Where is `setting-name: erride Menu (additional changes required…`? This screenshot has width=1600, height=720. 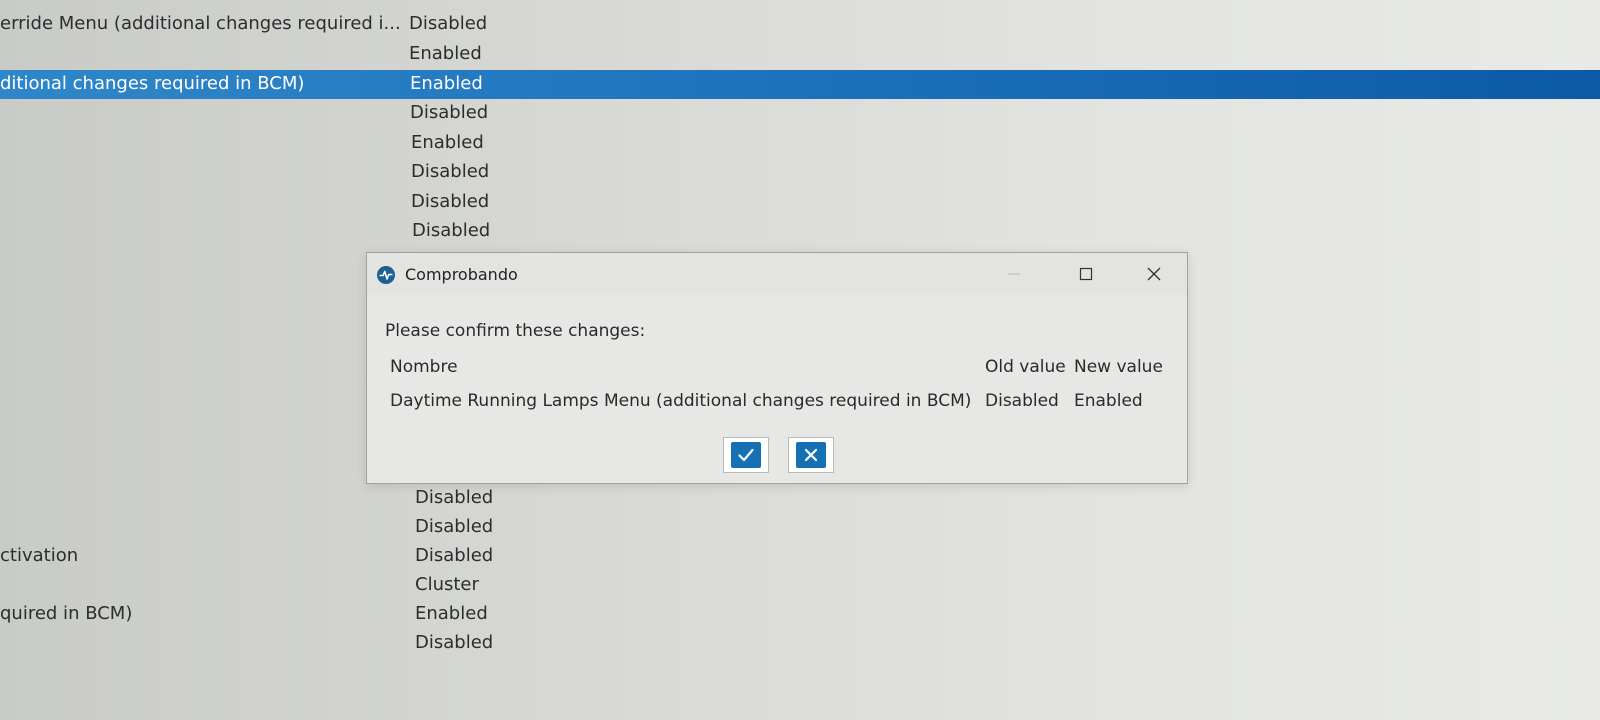
setting-name: erride Menu (additional changes required… is located at coordinates (200, 23).